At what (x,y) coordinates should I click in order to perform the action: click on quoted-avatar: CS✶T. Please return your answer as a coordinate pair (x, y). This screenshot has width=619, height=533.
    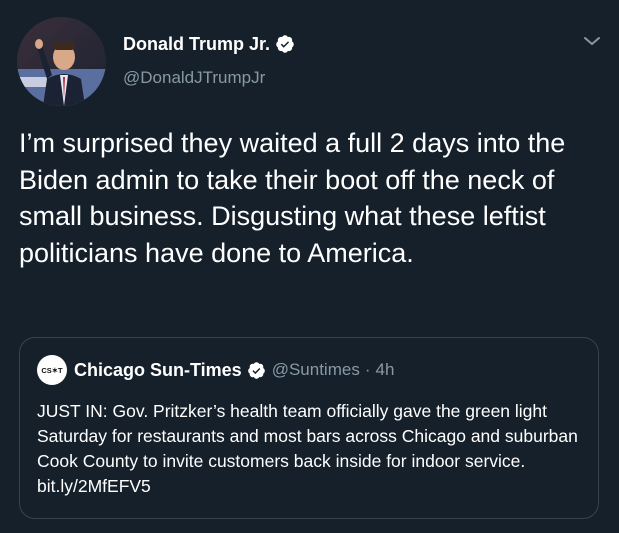
    Looking at the image, I should click on (52, 370).